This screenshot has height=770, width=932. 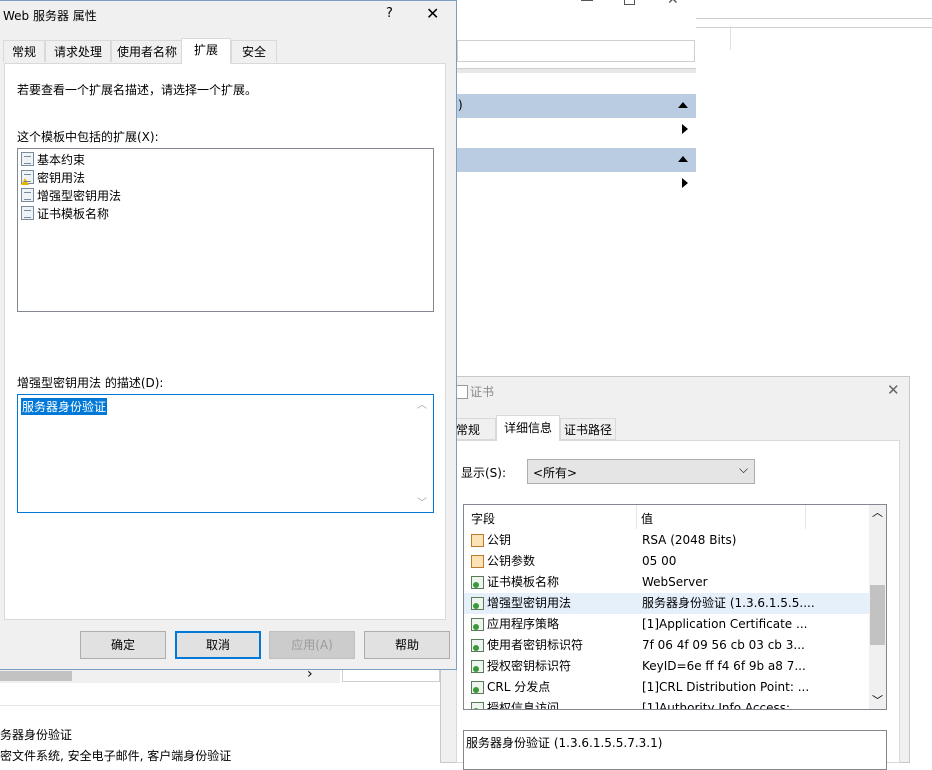 What do you see at coordinates (555, 473) in the screenshot?
I see `show-select-value: <所有>` at bounding box center [555, 473].